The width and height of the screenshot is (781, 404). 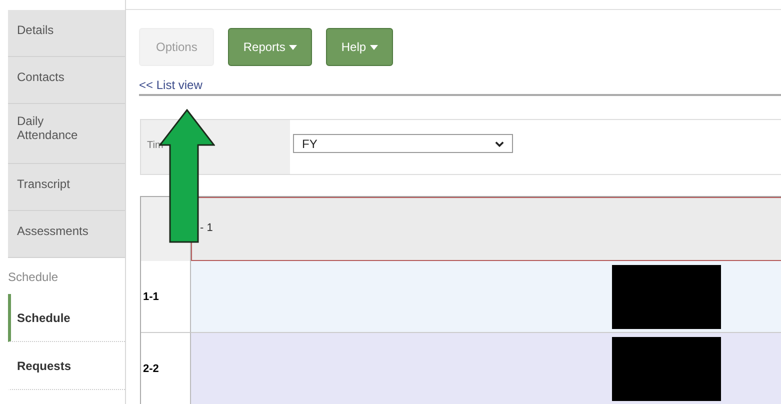 What do you see at coordinates (66, 134) in the screenshot?
I see `sidebar-tab: Daily Attendance` at bounding box center [66, 134].